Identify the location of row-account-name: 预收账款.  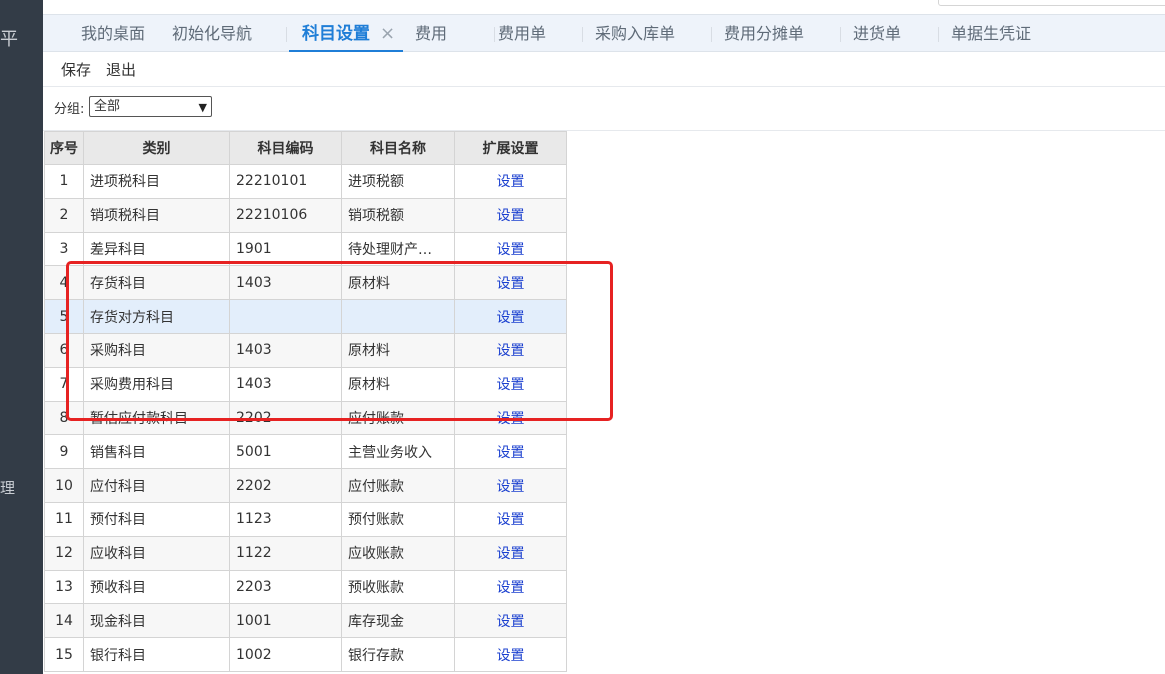
(398, 587).